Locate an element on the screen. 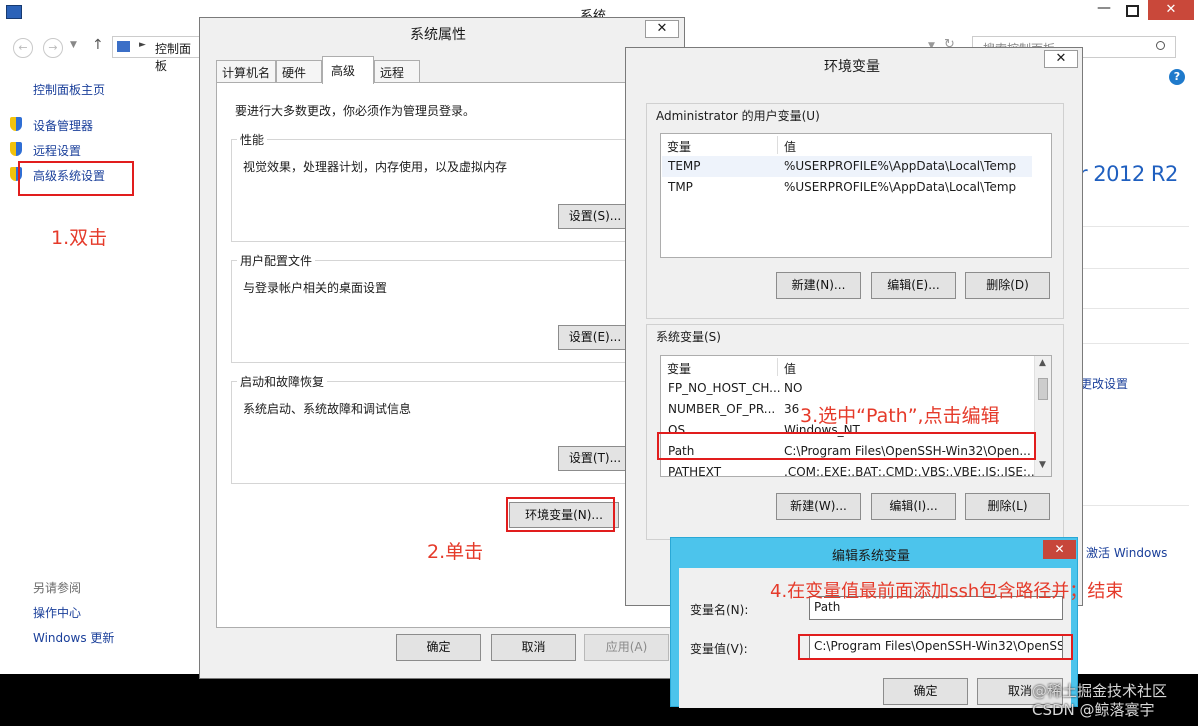 The image size is (1198, 726). history-dropdown-icon: ▼ is located at coordinates (73, 45).